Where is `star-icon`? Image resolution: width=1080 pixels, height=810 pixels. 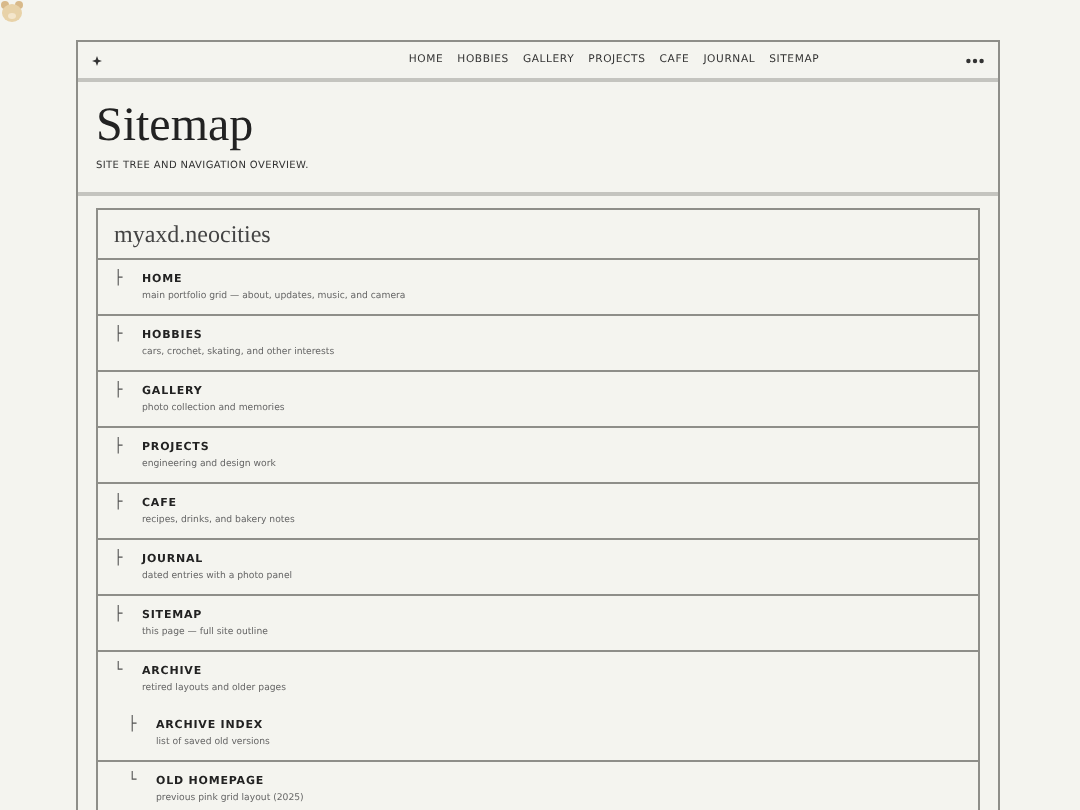
star-icon is located at coordinates (97, 60).